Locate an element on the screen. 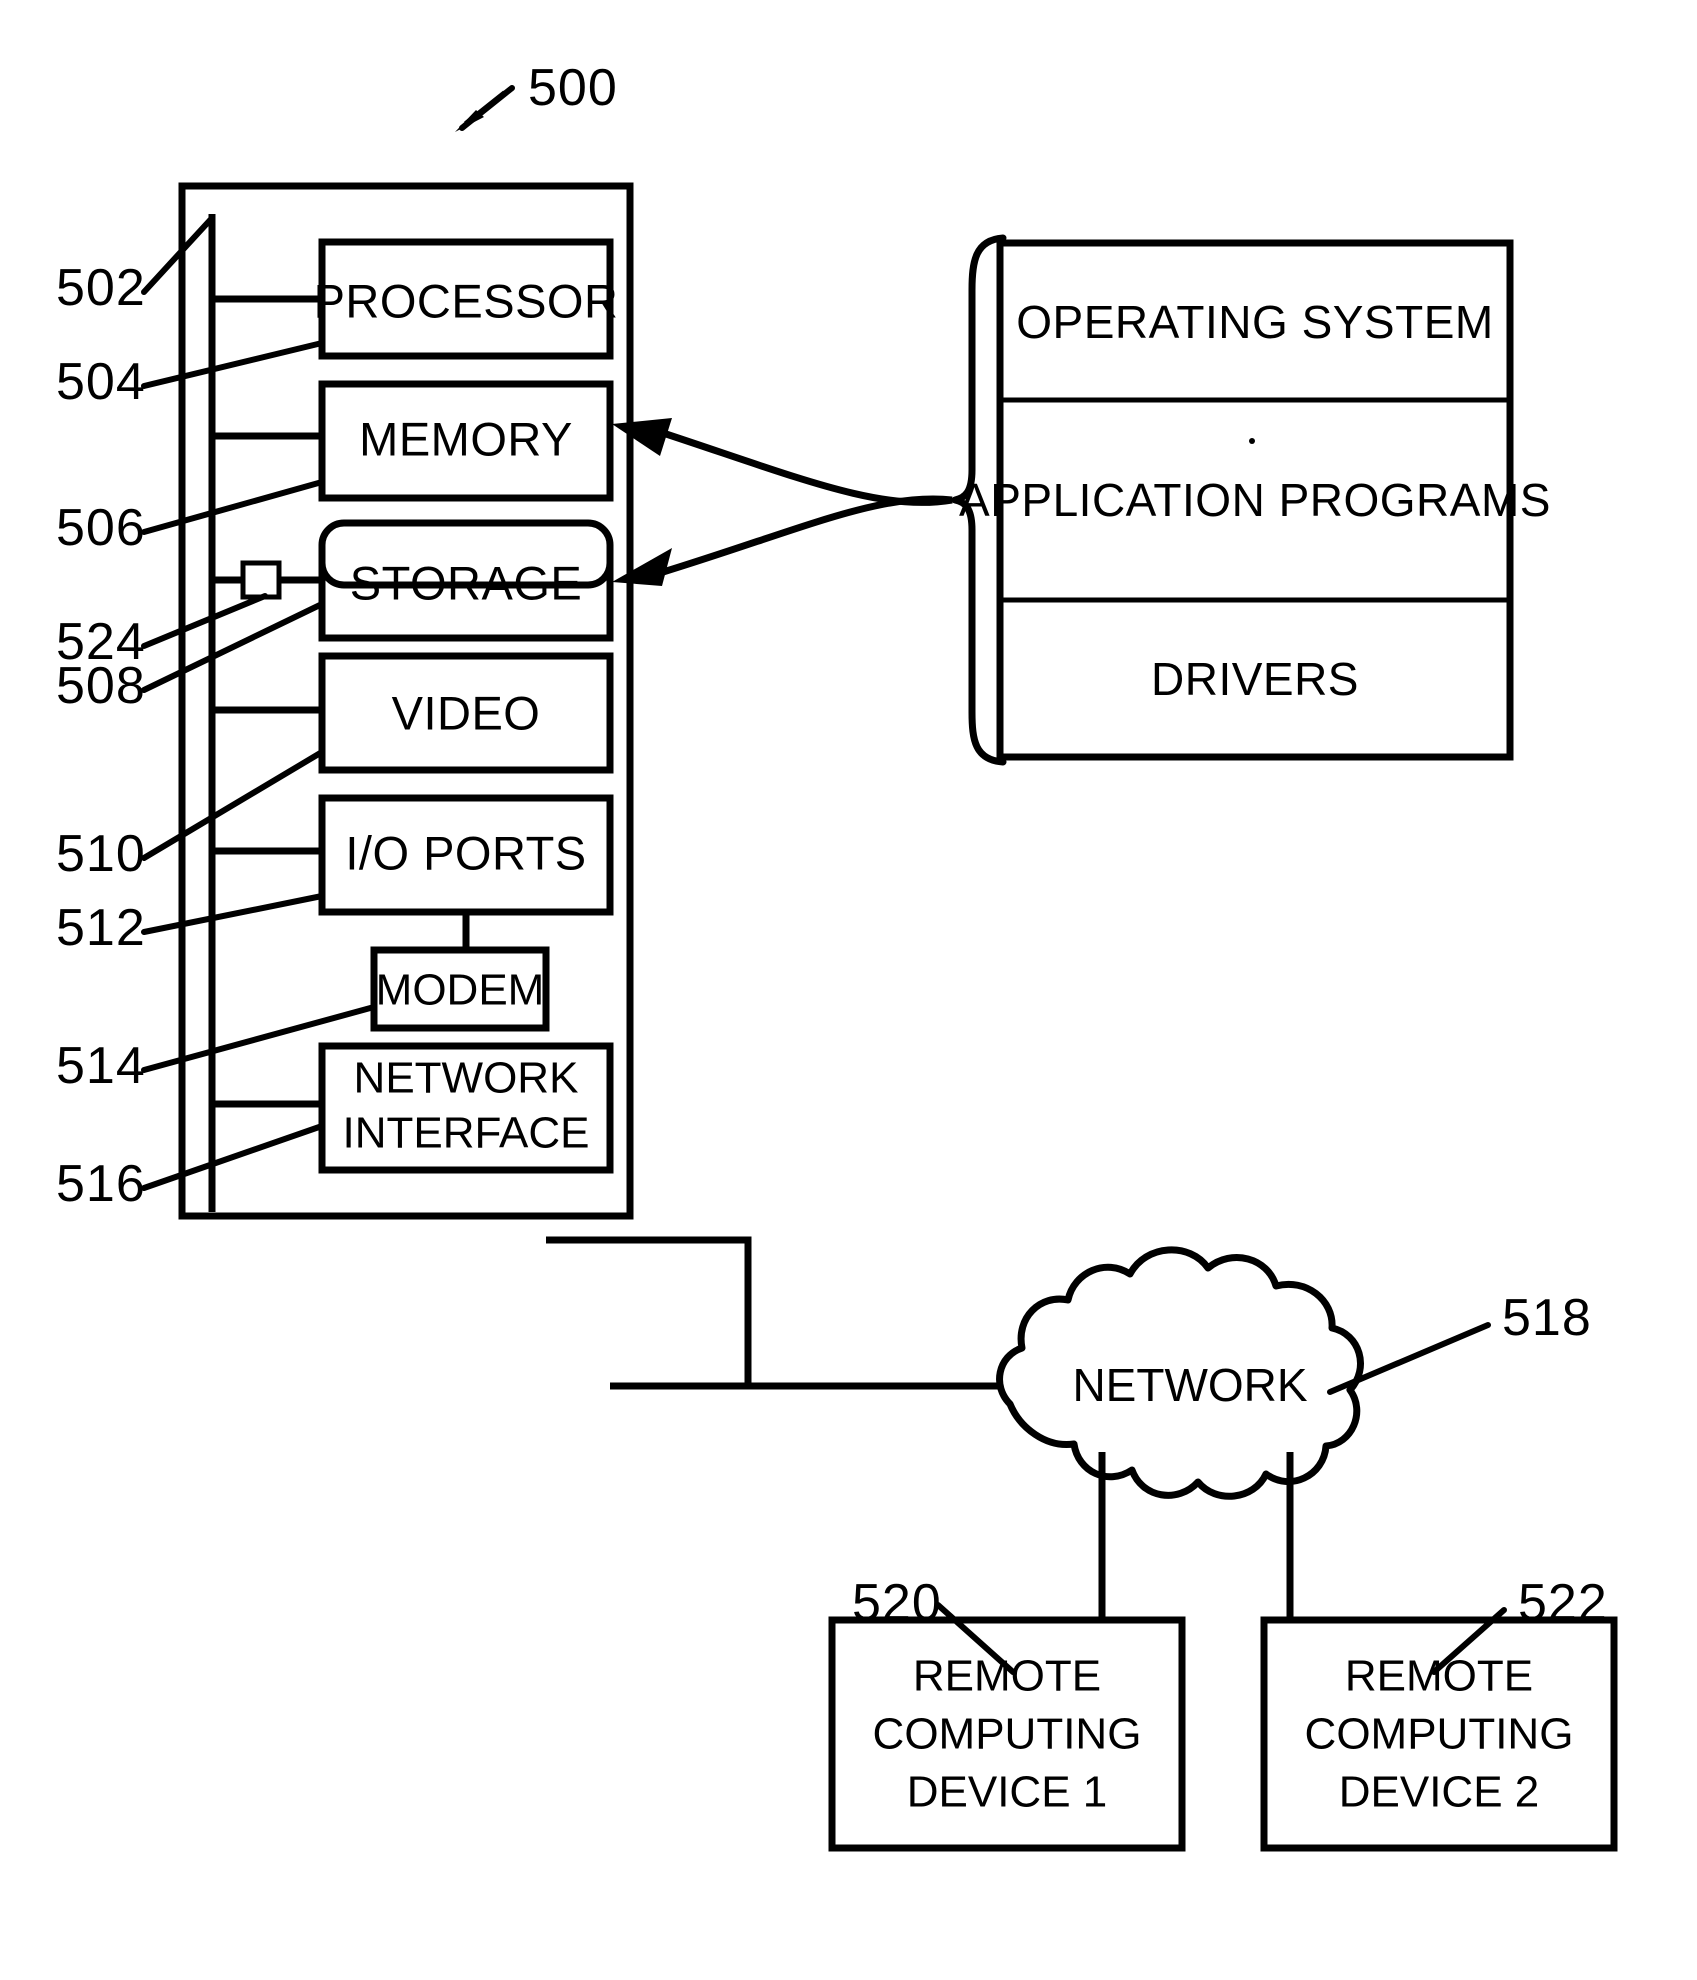 This screenshot has width=1697, height=1980. remote-device-2-line2: COMPUTING is located at coordinates (1439, 1734).